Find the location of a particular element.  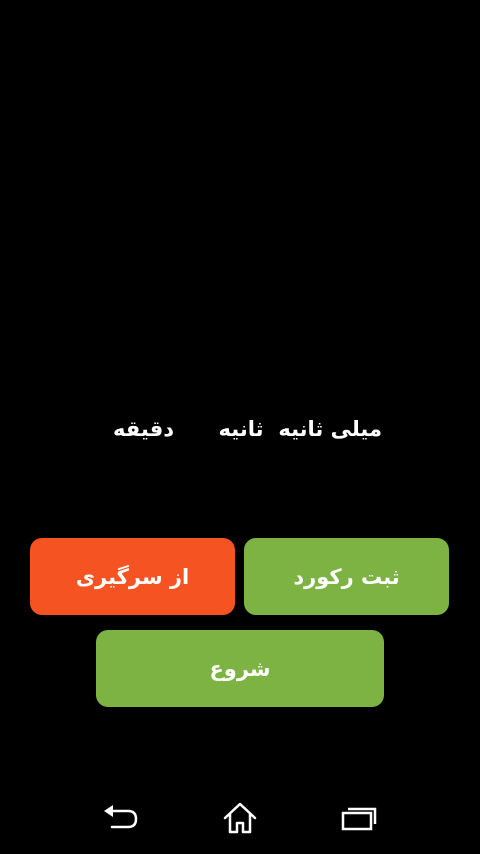

home-icon is located at coordinates (240, 818).